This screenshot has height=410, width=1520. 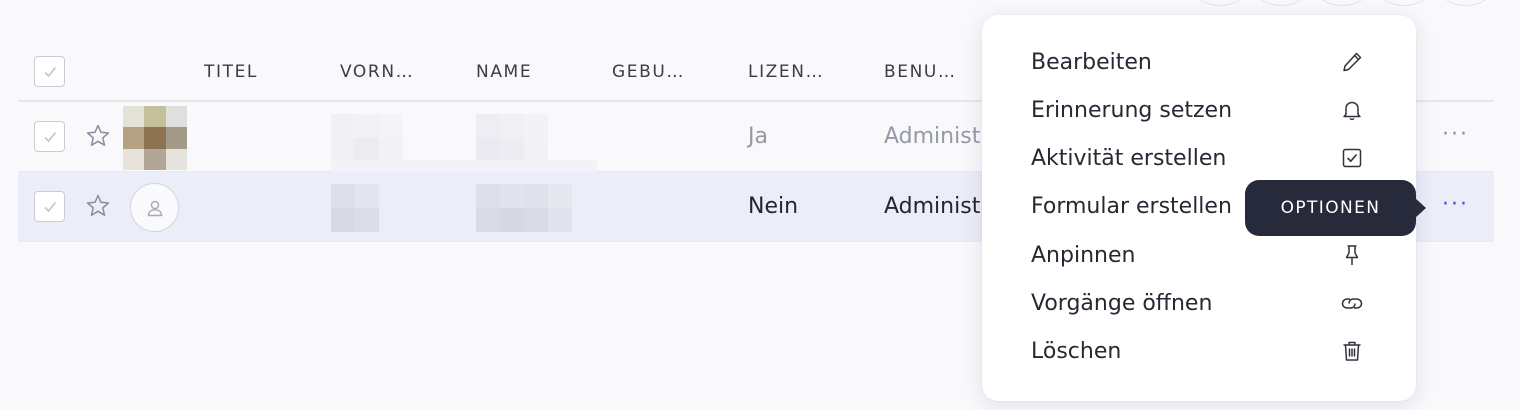 I want to click on menu-item-anpinnen: Anpinnen, so click(x=1199, y=255).